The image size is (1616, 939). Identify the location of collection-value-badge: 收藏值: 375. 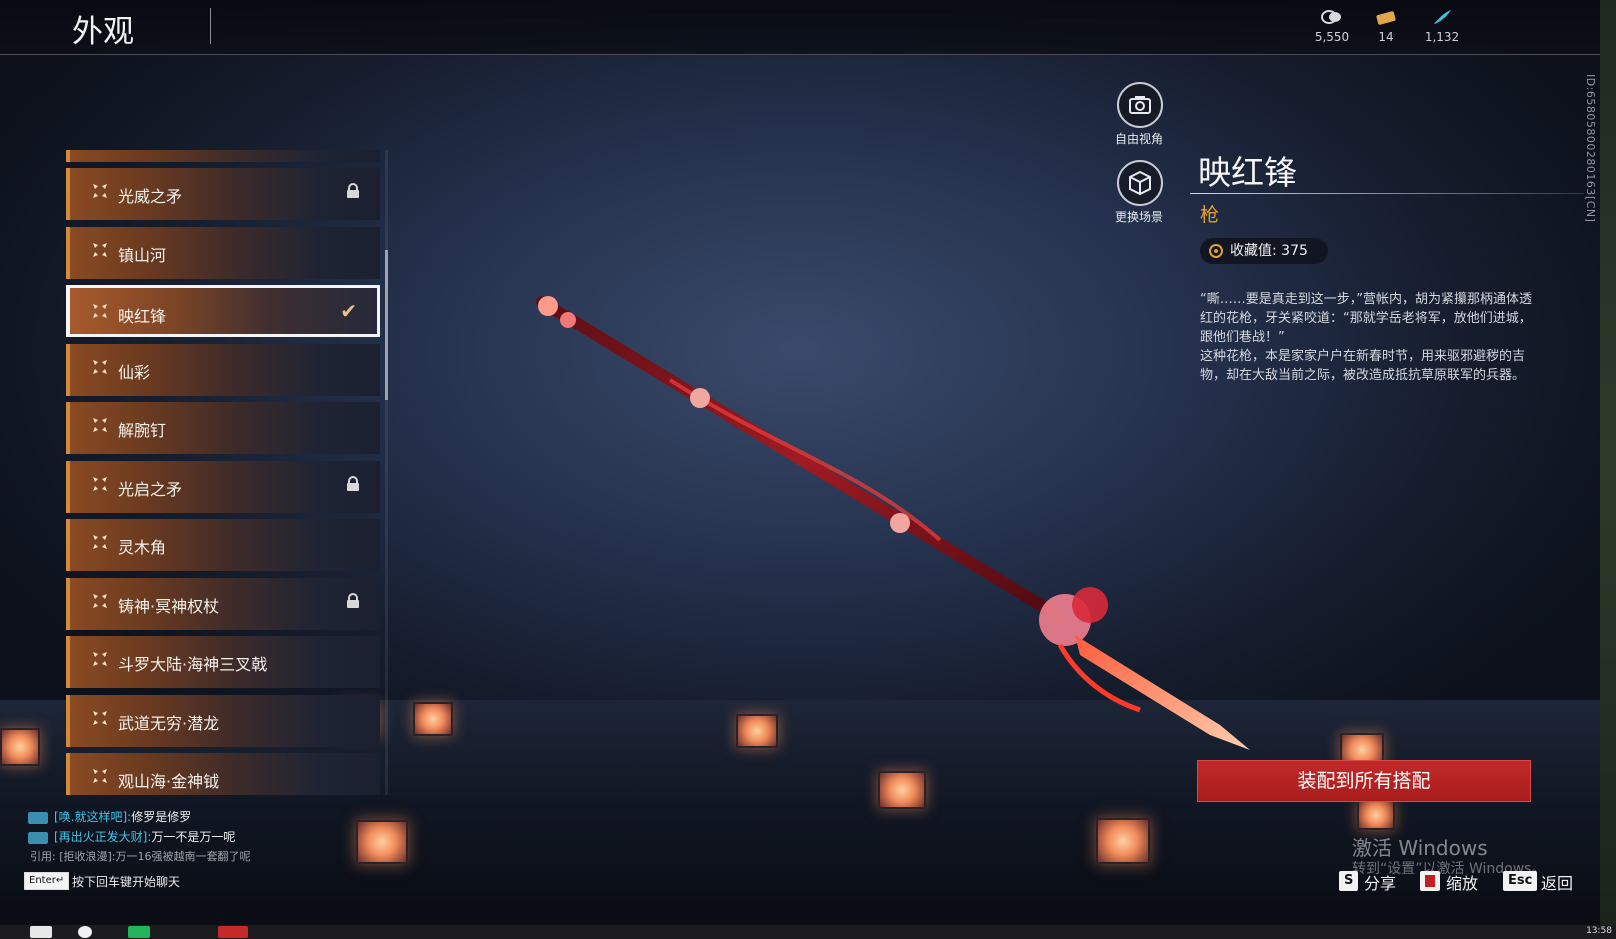
(1264, 251).